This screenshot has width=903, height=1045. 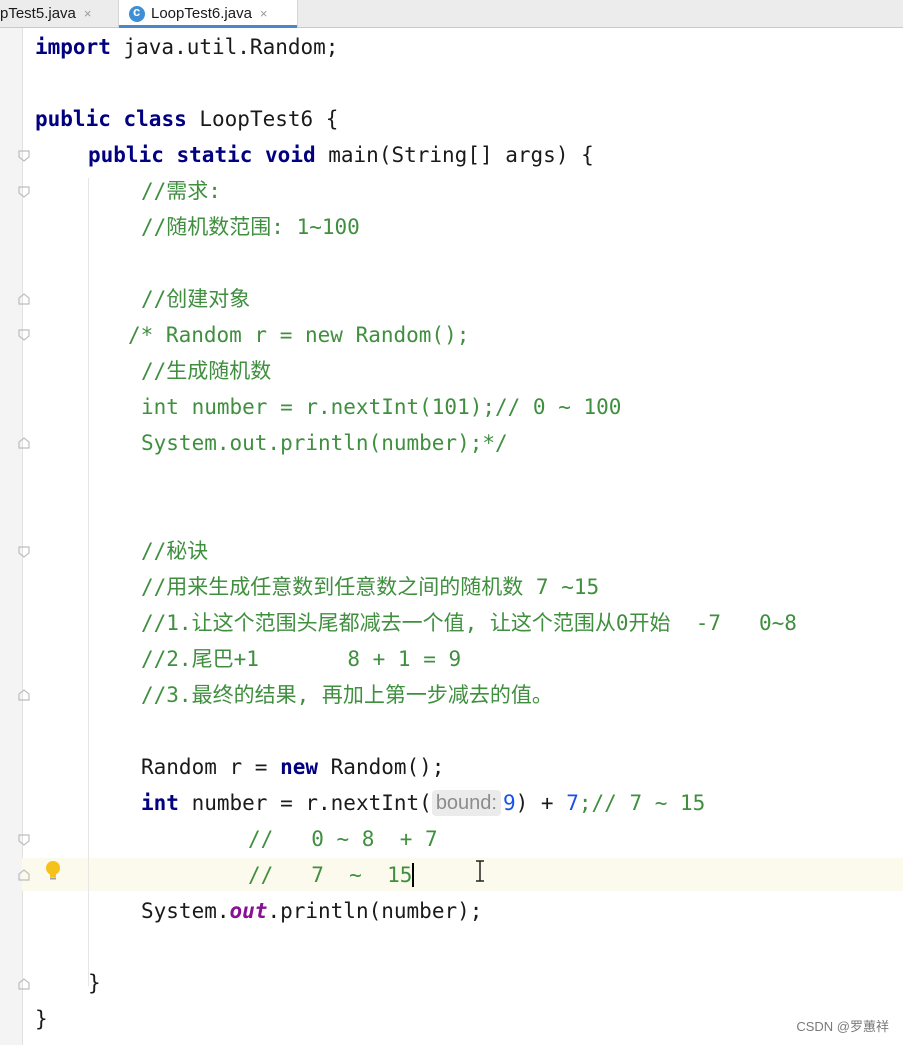 I want to click on java-class-icon, so click(x=137, y=13).